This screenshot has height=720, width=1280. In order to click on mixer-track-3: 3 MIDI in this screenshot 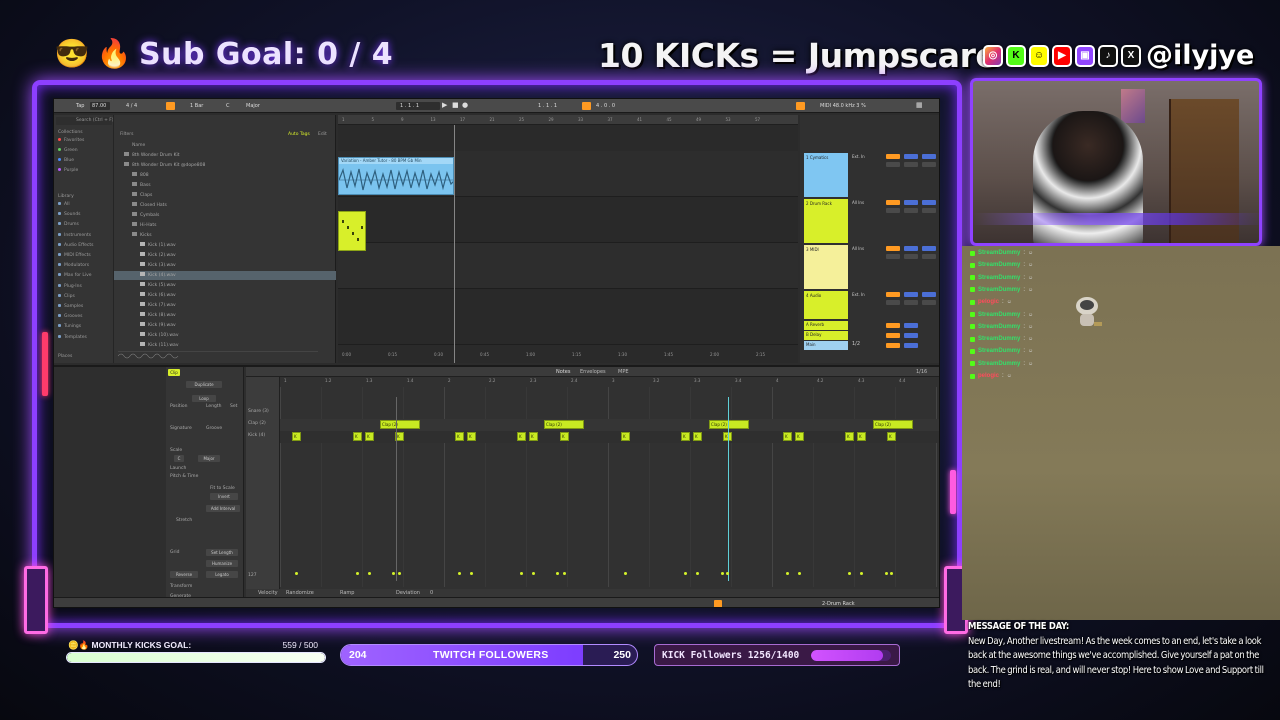, I will do `click(826, 267)`.